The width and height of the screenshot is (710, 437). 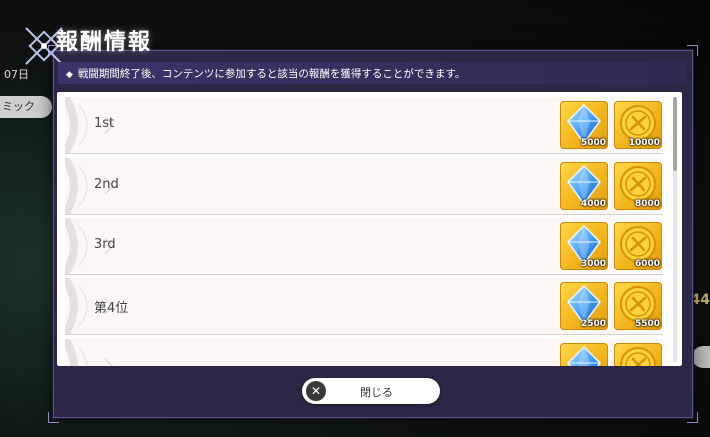 I want to click on gold-coin-reward: 10000, so click(x=638, y=125).